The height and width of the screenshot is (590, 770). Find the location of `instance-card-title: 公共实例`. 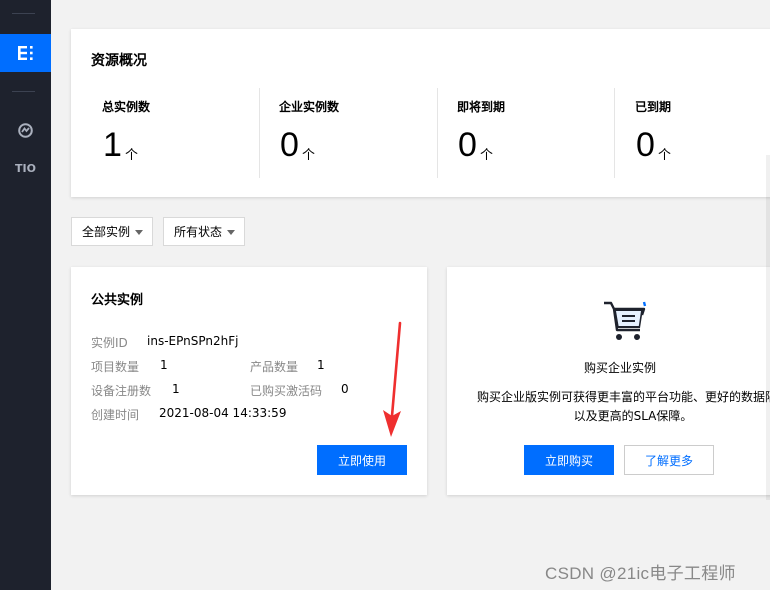

instance-card-title: 公共实例 is located at coordinates (117, 300).